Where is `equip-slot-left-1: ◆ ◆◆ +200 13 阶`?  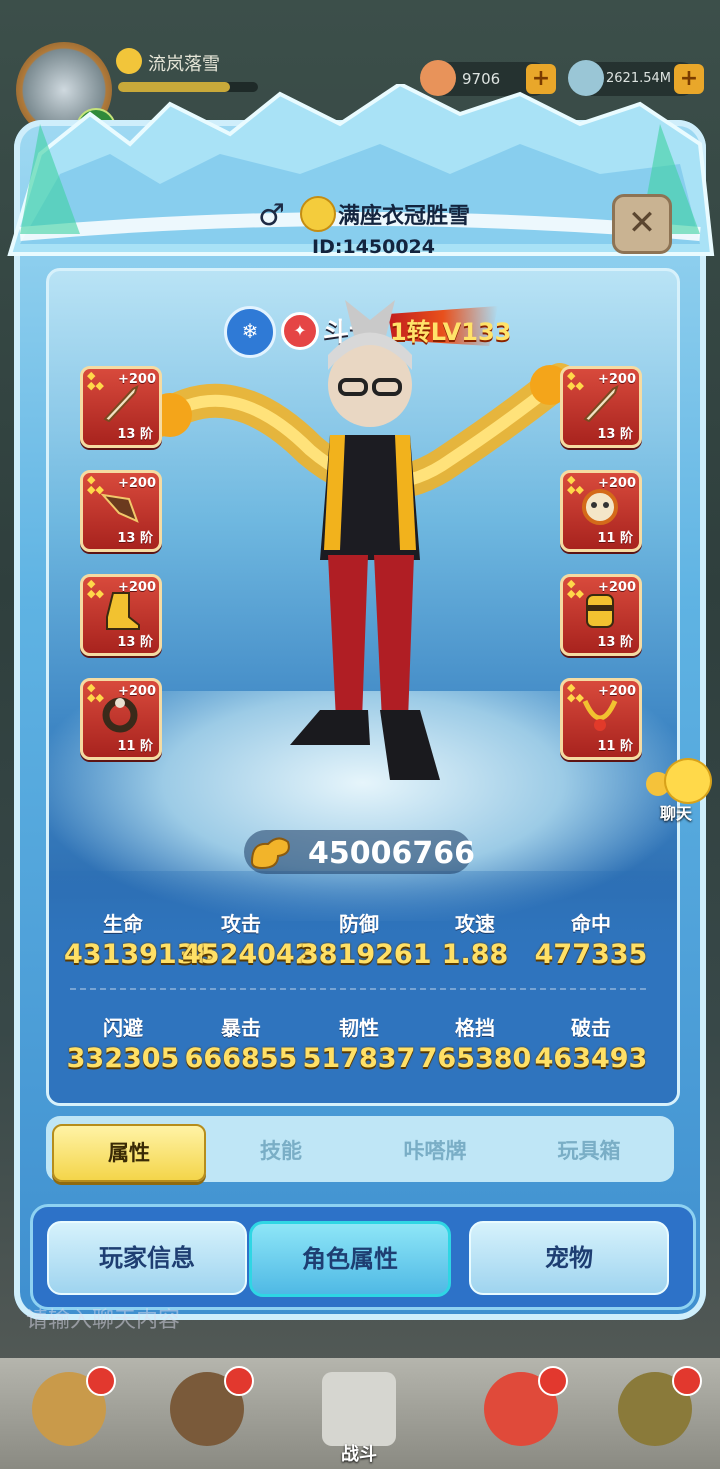
equip-slot-left-1: ◆ ◆◆ +200 13 阶 is located at coordinates (121, 407).